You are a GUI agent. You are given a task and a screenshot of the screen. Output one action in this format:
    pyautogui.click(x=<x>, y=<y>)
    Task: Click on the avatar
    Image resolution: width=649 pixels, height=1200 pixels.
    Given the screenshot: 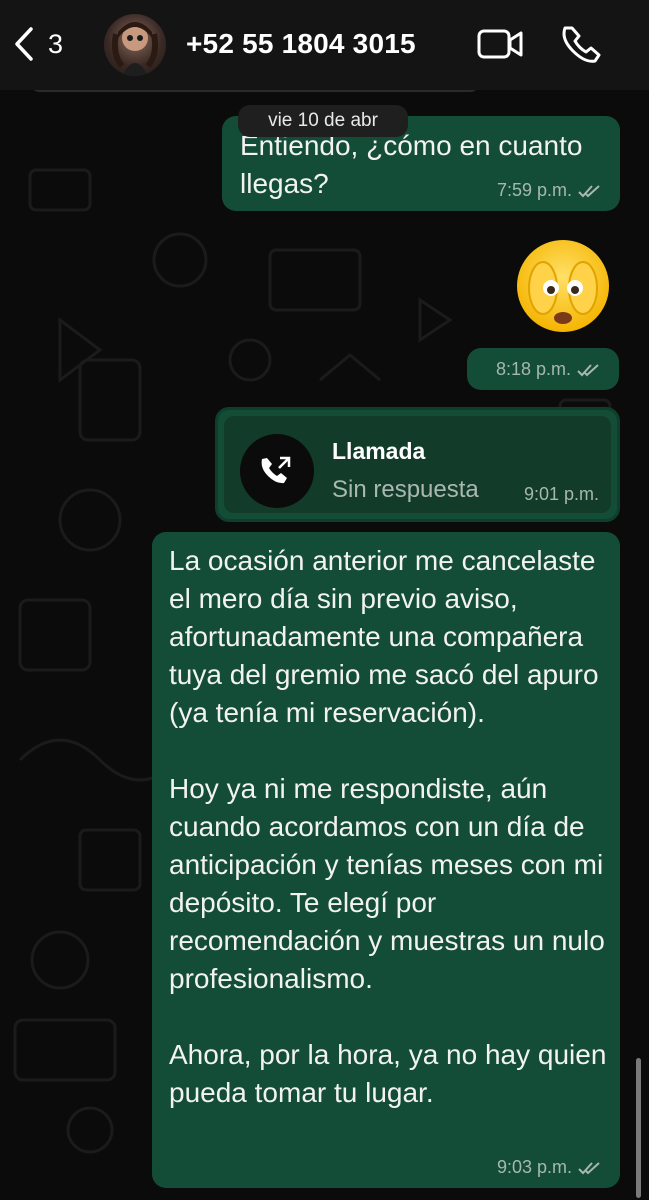 What is the action you would take?
    pyautogui.click(x=135, y=45)
    